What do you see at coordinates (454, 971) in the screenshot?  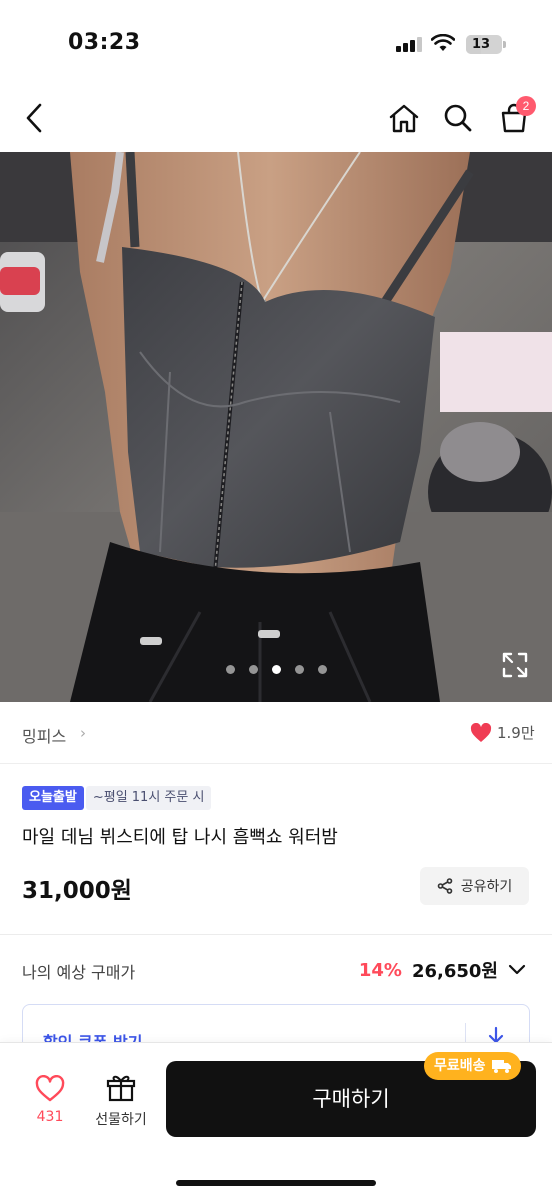 I see `estimated-price-value: 26,650원` at bounding box center [454, 971].